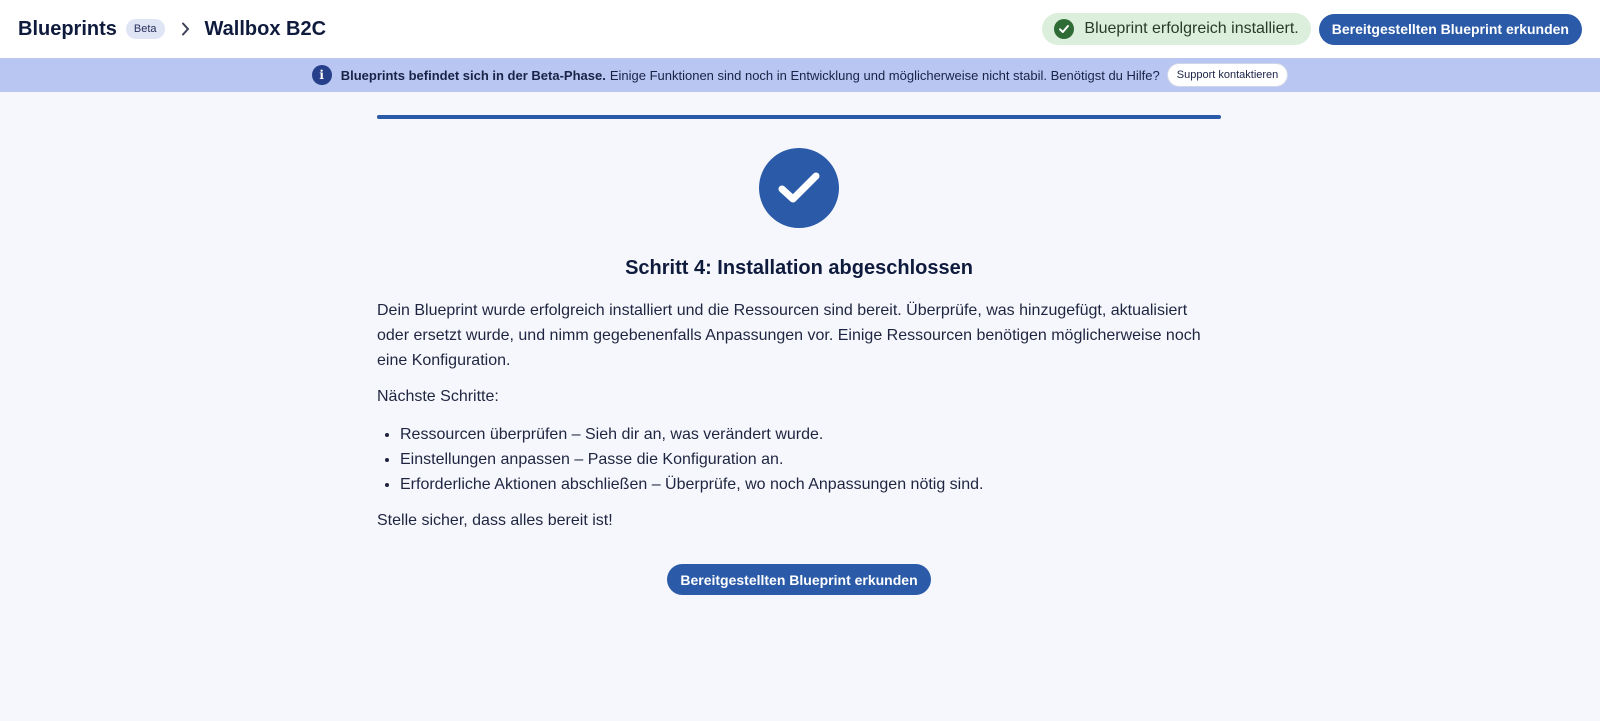  What do you see at coordinates (1450, 29) in the screenshot?
I see `explore-blueprint-button-header: Bereitgestellten Blueprint erkunden` at bounding box center [1450, 29].